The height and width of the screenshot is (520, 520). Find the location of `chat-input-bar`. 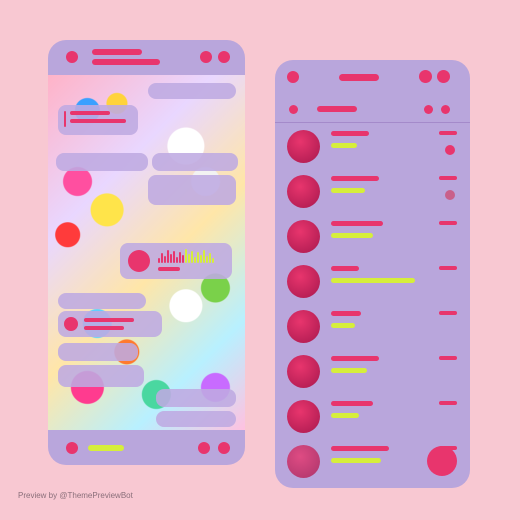

chat-input-bar is located at coordinates (146, 447).